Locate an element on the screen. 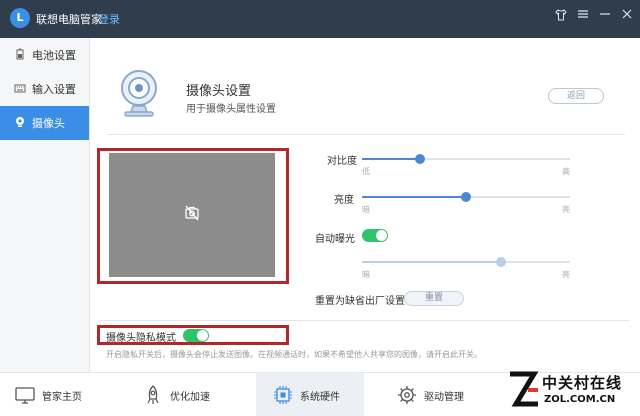 The width and height of the screenshot is (640, 416). camera-preview is located at coordinates (192, 215).